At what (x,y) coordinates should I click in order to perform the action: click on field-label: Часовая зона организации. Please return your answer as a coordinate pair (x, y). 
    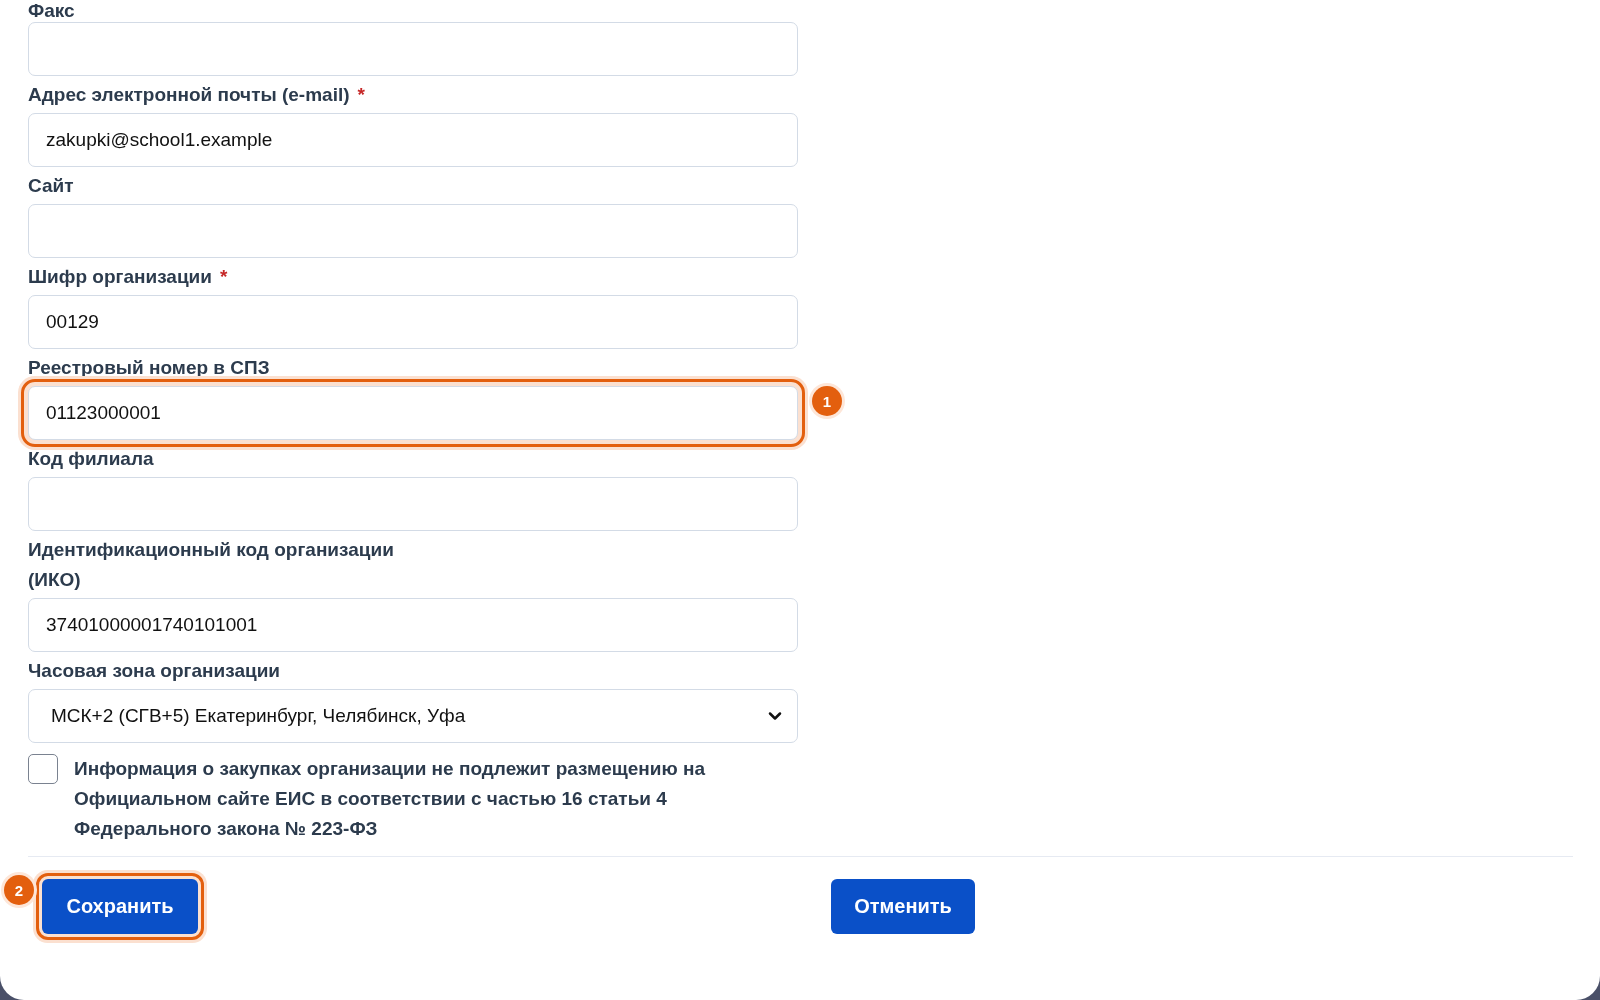
    Looking at the image, I should click on (154, 671).